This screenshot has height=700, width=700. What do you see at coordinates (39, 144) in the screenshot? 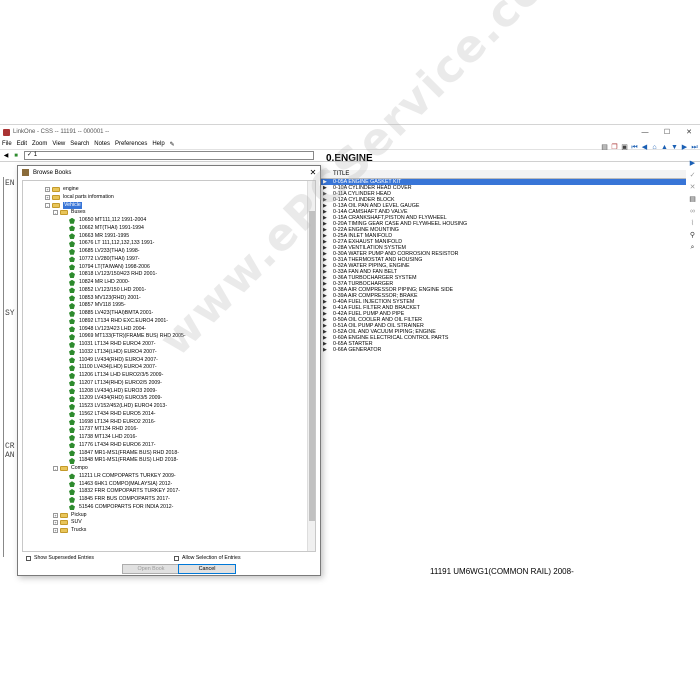
I see `menu-zoom: Zoom` at bounding box center [39, 144].